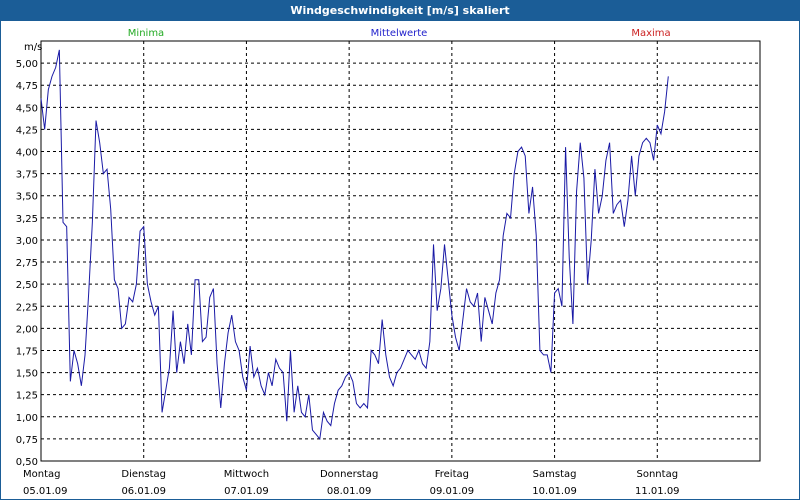 Image resolution: width=800 pixels, height=500 pixels. What do you see at coordinates (146, 33) in the screenshot?
I see `legend-minima: Minima` at bounding box center [146, 33].